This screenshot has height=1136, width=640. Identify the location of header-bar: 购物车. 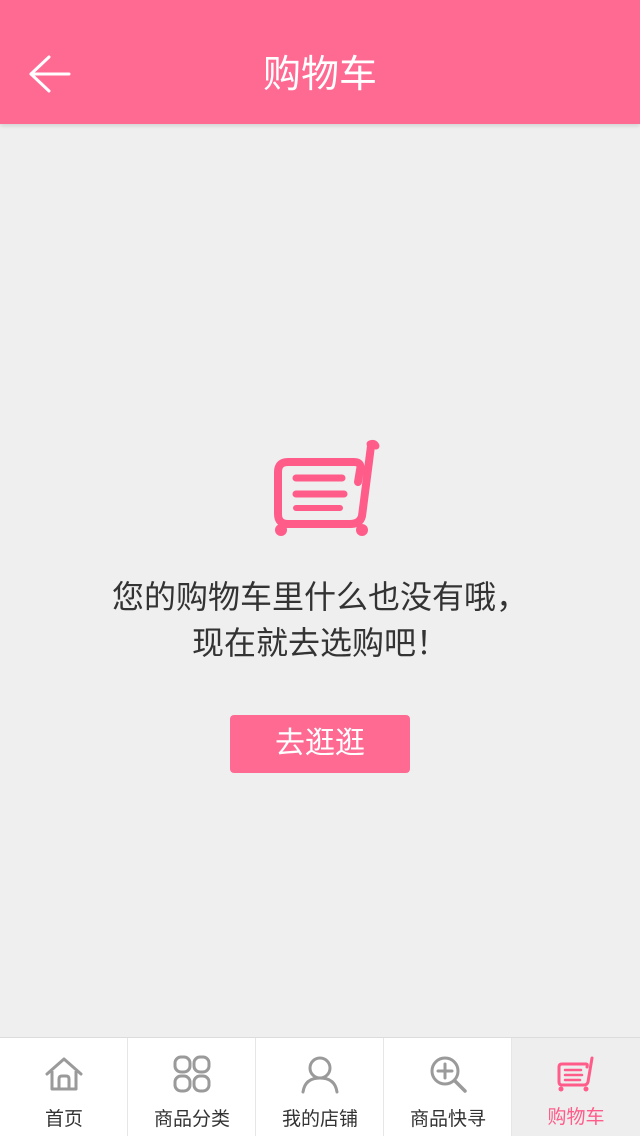
(320, 62).